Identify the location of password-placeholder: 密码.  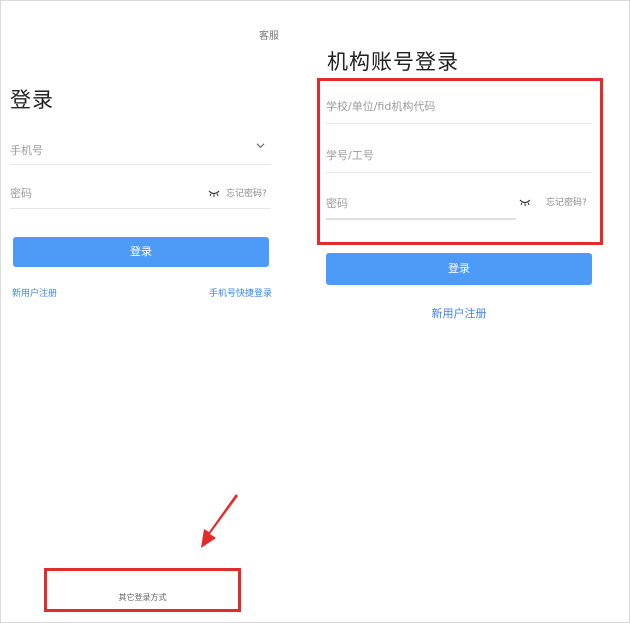
(21, 193).